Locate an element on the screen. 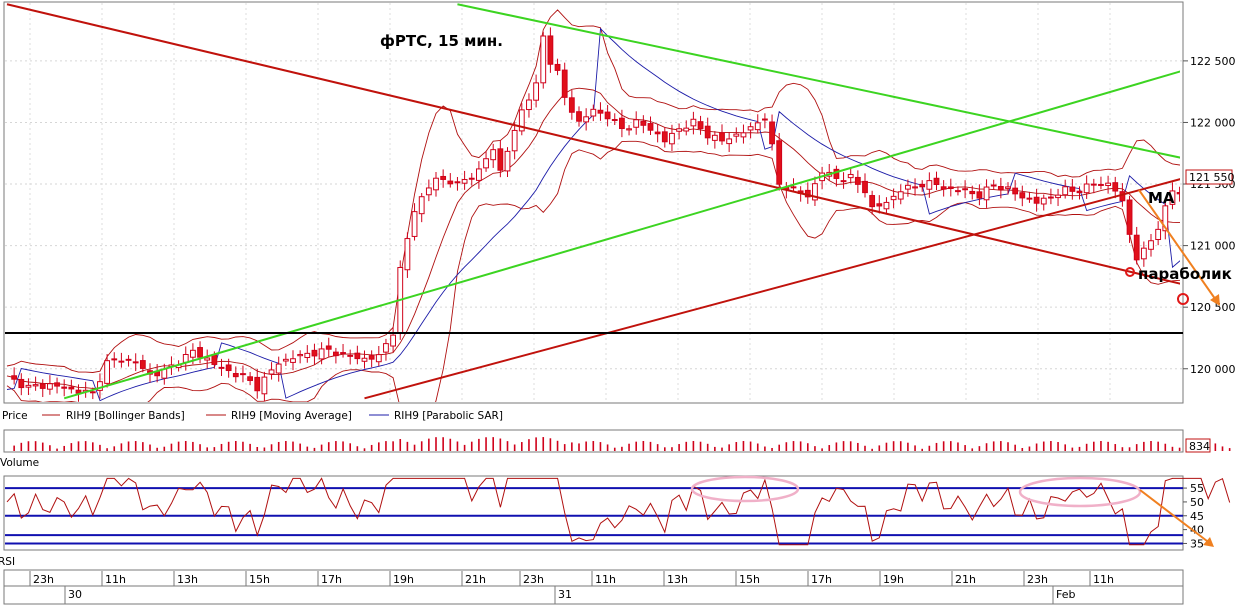 This screenshot has width=1235, height=607. last-price-label: 121 550 is located at coordinates (1212, 177).